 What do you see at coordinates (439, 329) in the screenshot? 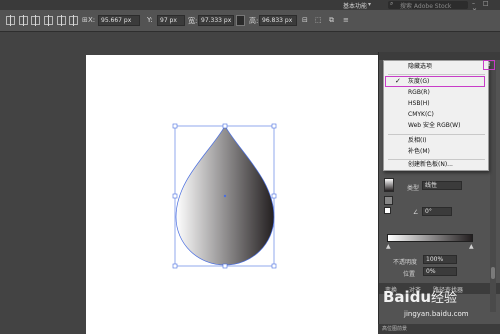
I see `status-strip: 高位图前景` at bounding box center [439, 329].